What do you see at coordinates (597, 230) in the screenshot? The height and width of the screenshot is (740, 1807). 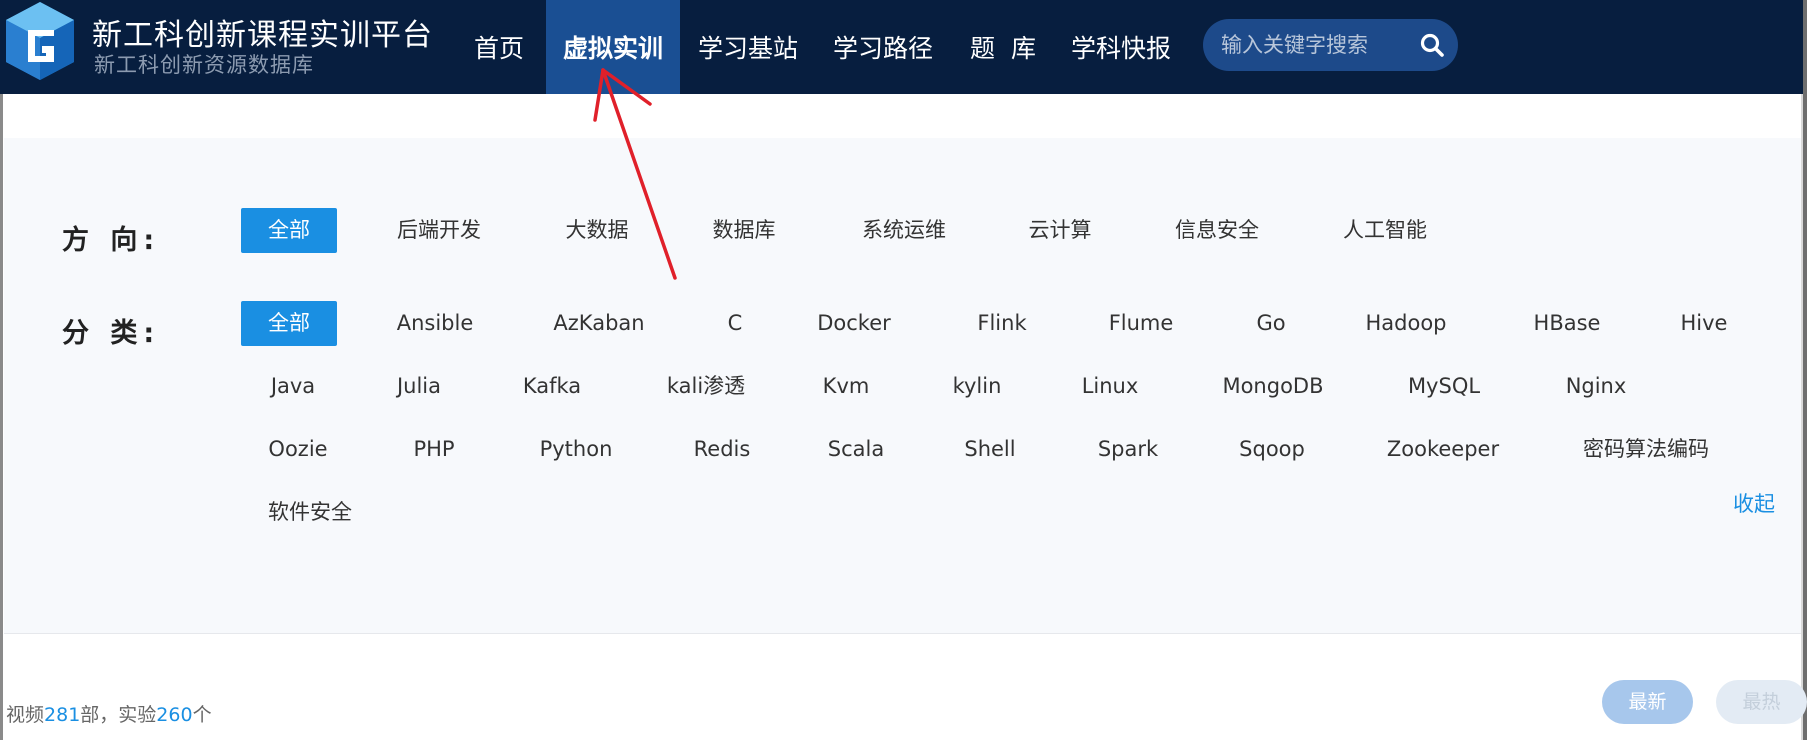 I see `direction-tag: 大数据` at bounding box center [597, 230].